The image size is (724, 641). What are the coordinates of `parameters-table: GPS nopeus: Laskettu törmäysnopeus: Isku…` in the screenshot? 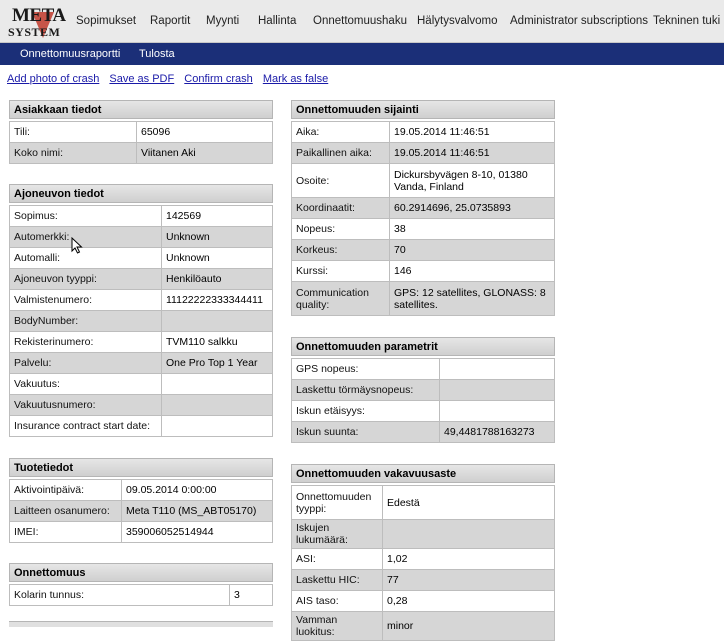 It's located at (423, 400).